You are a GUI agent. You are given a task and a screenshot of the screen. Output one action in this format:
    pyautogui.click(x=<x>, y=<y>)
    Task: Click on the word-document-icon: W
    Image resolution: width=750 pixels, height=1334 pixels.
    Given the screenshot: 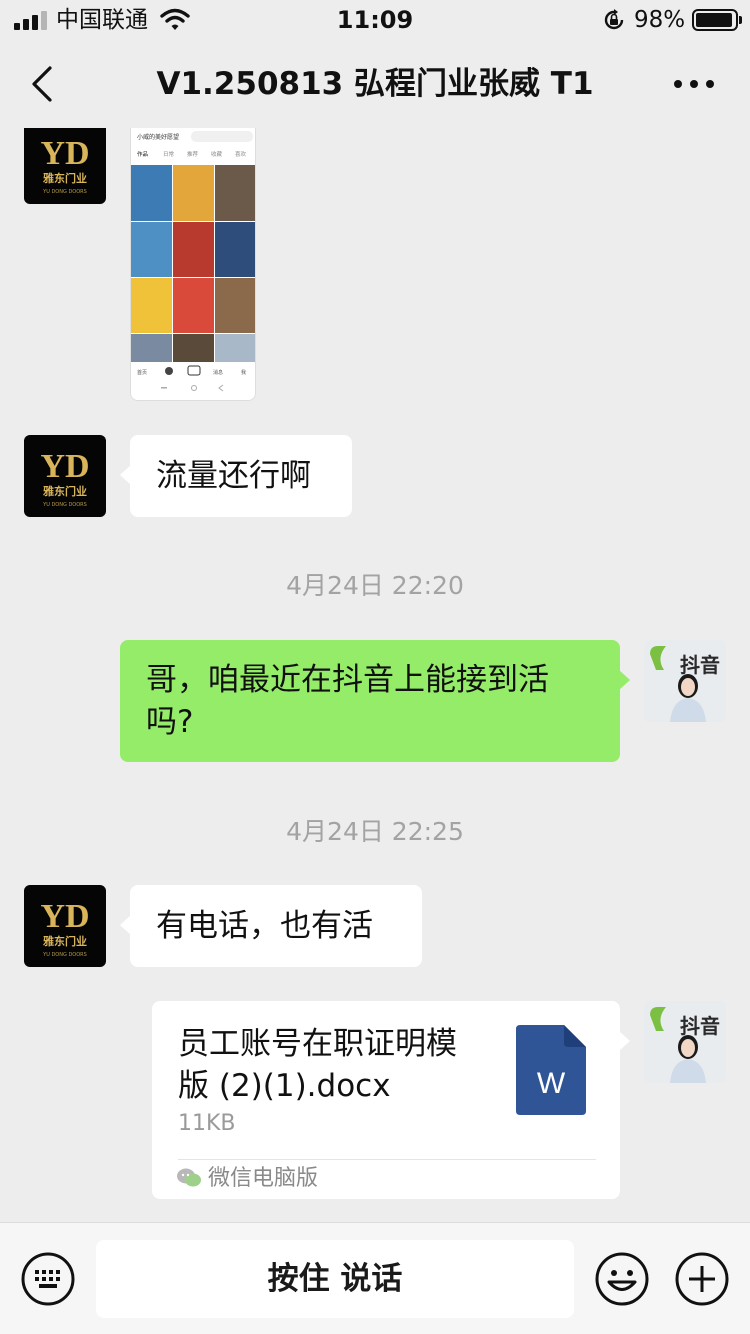 What is the action you would take?
    pyautogui.click(x=551, y=1070)
    